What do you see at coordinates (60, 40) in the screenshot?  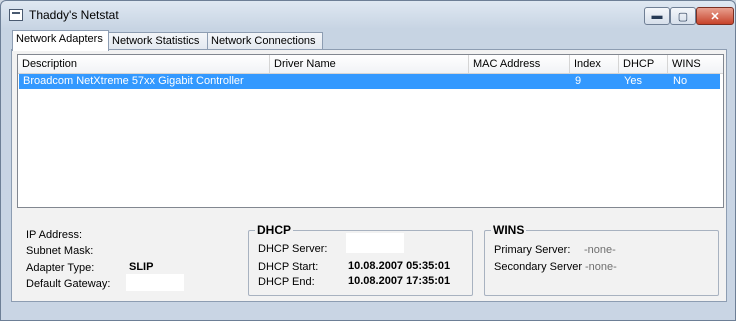 I see `tab-network-adapters: Network Adapters` at bounding box center [60, 40].